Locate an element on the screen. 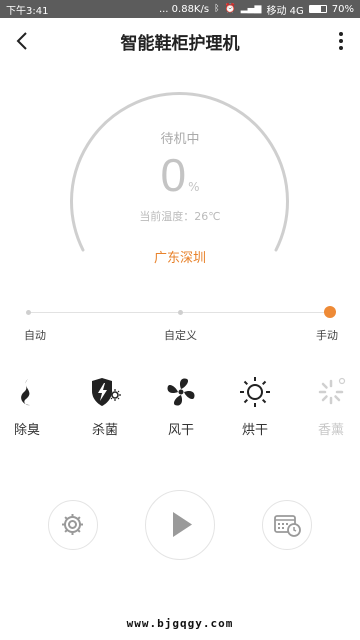 The height and width of the screenshot is (640, 360). schedule-calendar-icon is located at coordinates (287, 526).